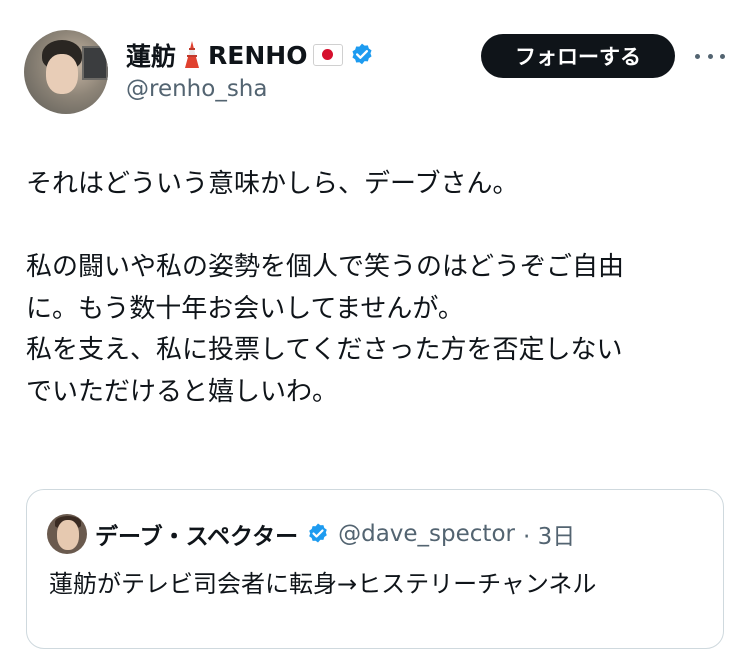  What do you see at coordinates (324, 350) in the screenshot?
I see `tweet-line: 私を支え、私に投票してくださった方を否定しない` at bounding box center [324, 350].